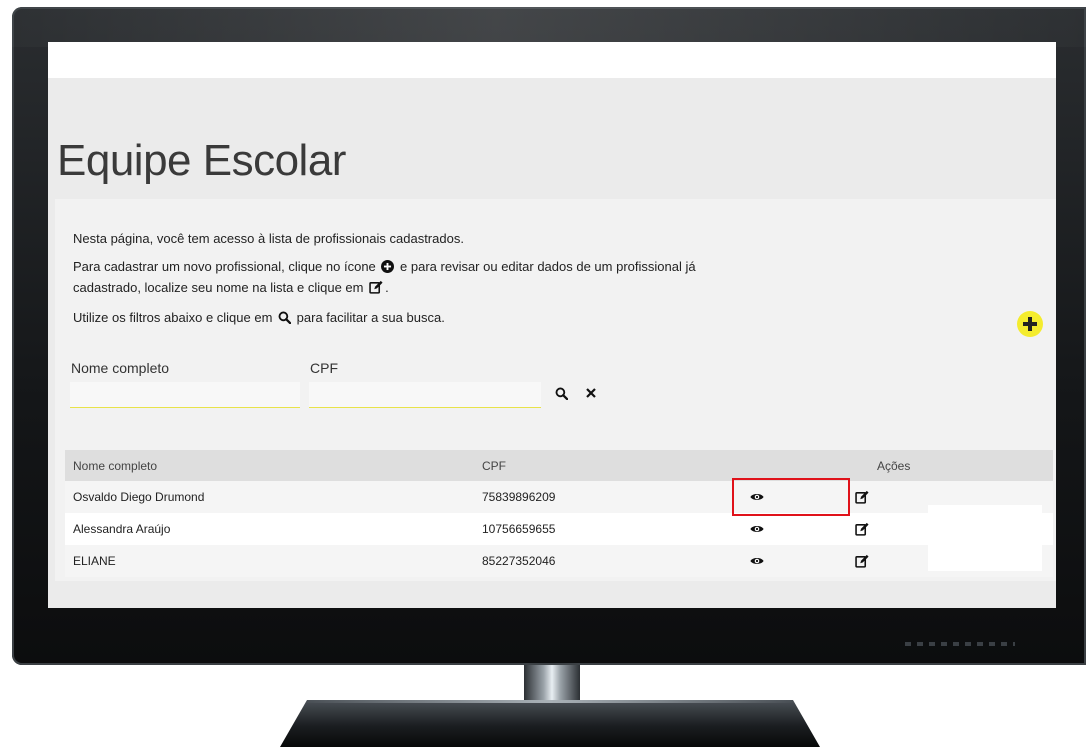  I want to click on column-header-actions: Ações, so click(894, 465).